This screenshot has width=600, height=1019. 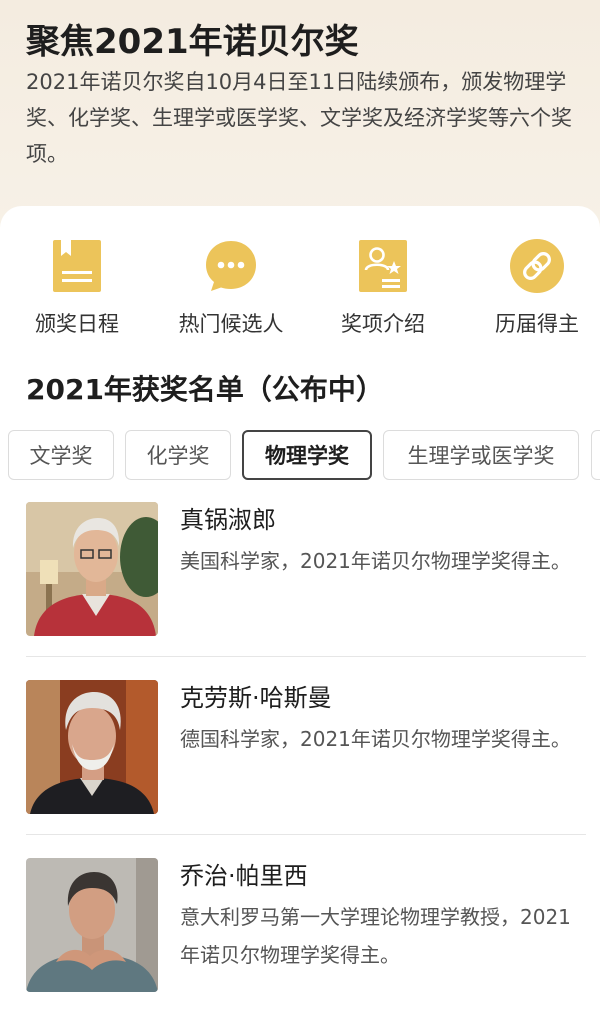 I want to click on nav-label-awards: 奖项介绍, so click(x=383, y=324).